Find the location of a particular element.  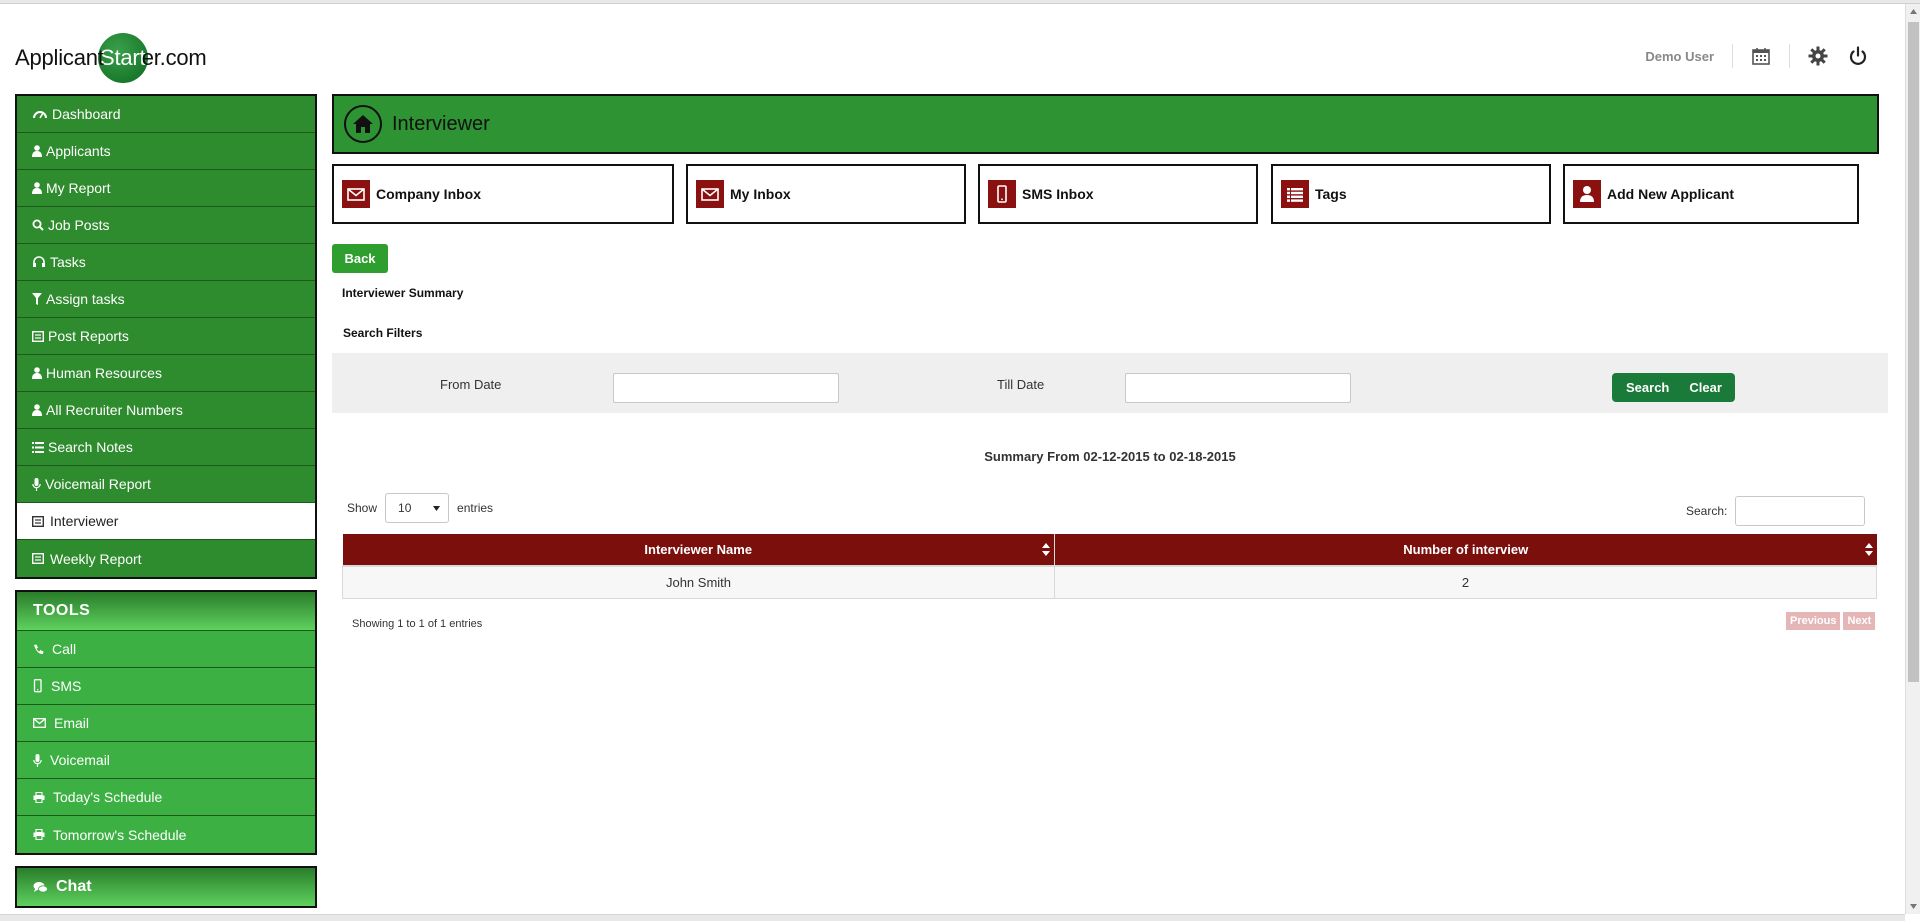

entries-select: 10 is located at coordinates (417, 508).